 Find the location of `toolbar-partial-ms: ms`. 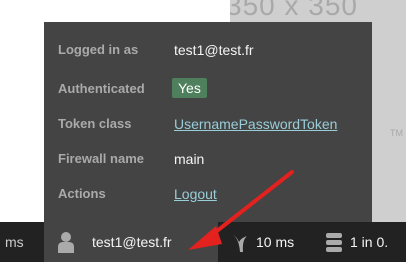

toolbar-partial-ms: ms is located at coordinates (14, 242).